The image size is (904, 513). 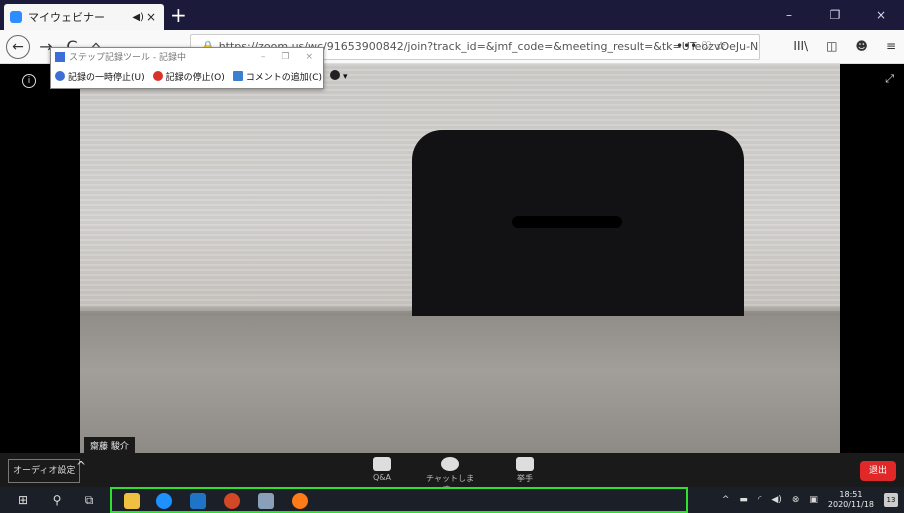 I want to click on back-button: ←, so click(x=18, y=47).